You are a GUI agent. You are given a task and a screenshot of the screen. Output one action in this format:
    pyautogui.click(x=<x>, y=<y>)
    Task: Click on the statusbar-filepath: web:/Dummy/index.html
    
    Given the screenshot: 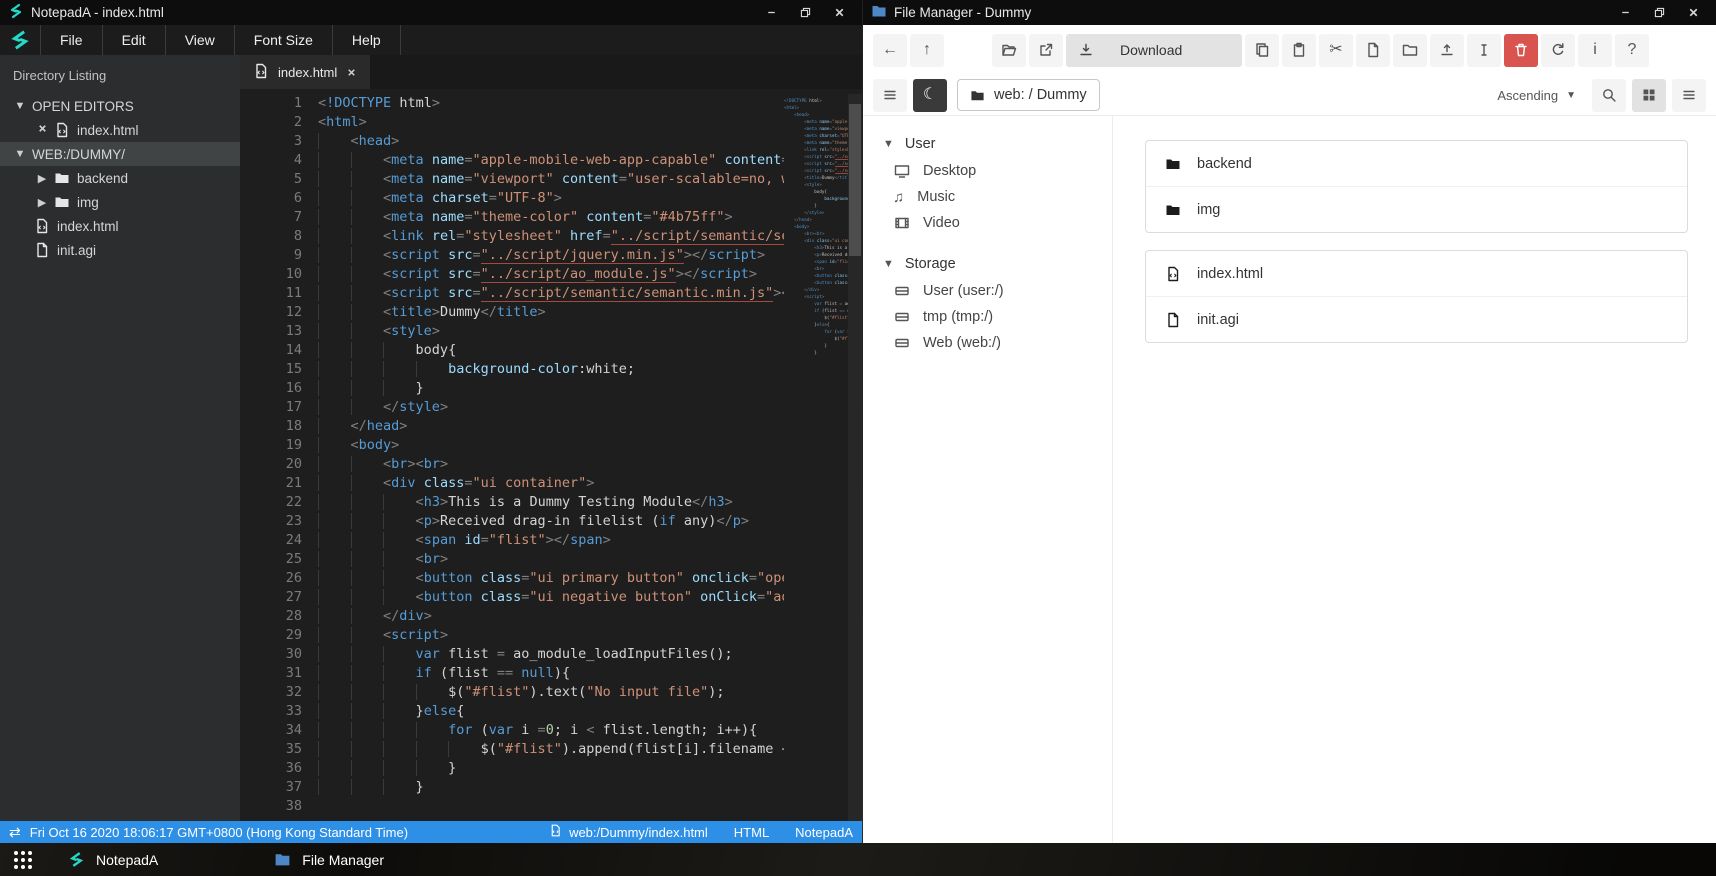 What is the action you would take?
    pyautogui.click(x=638, y=832)
    